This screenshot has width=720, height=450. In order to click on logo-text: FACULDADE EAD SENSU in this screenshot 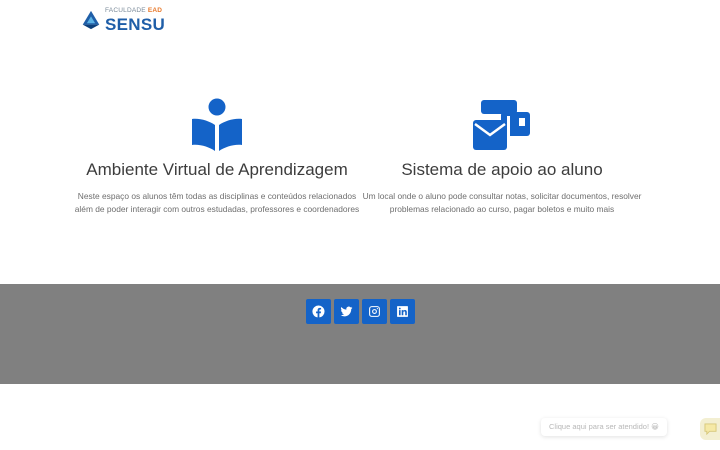, I will do `click(135, 20)`.